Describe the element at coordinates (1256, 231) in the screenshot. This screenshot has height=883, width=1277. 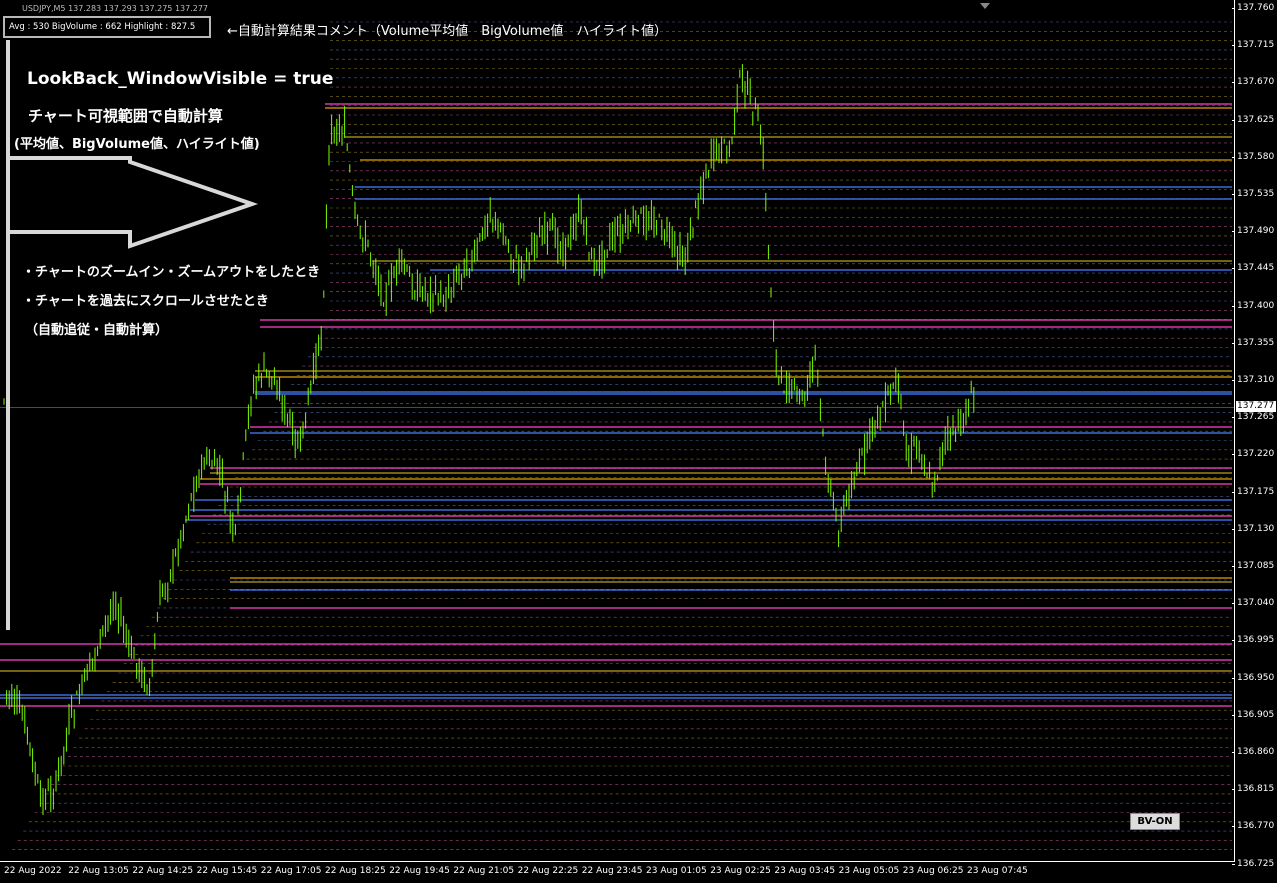
I see `price-axis-label: 137.490` at that location.